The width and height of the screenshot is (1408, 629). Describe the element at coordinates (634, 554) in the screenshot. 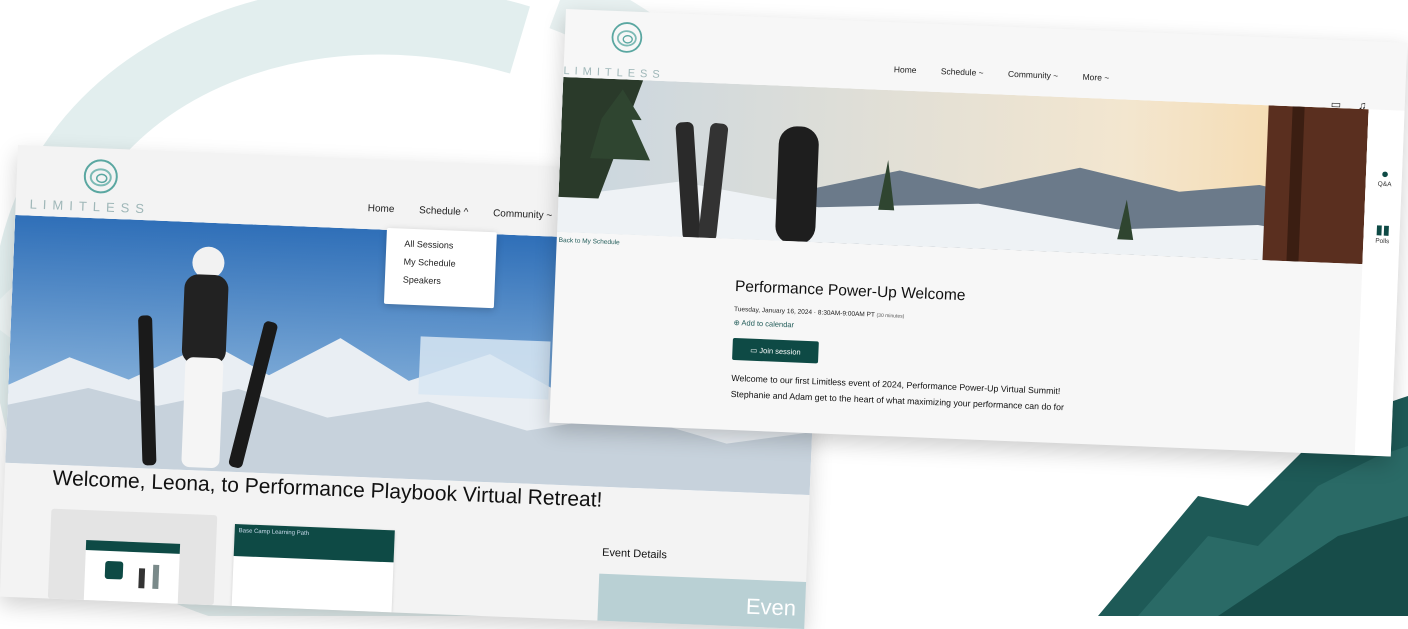

I see `event-details-label: Event Details` at that location.